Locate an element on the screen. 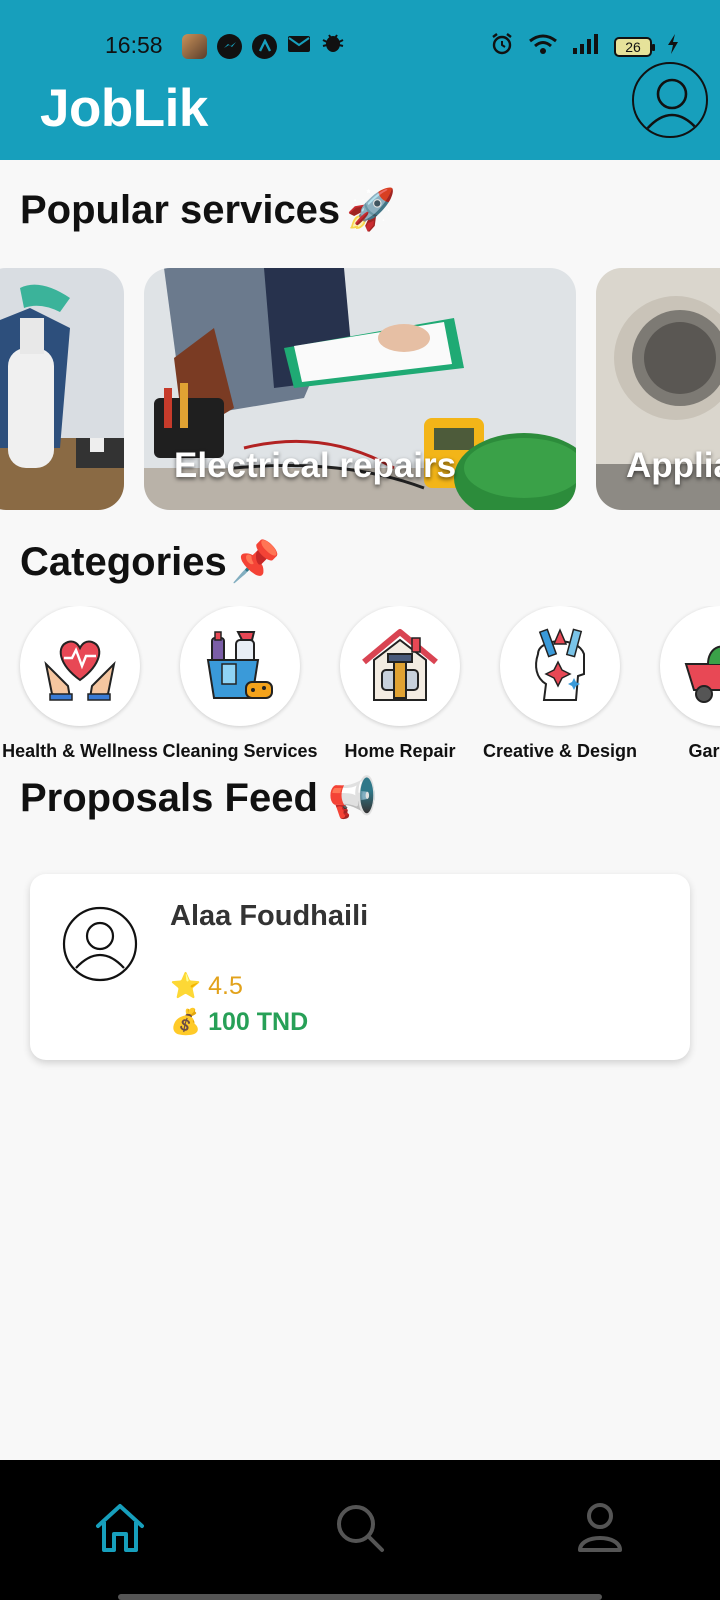  star-icon: ⭐ is located at coordinates (186, 986).